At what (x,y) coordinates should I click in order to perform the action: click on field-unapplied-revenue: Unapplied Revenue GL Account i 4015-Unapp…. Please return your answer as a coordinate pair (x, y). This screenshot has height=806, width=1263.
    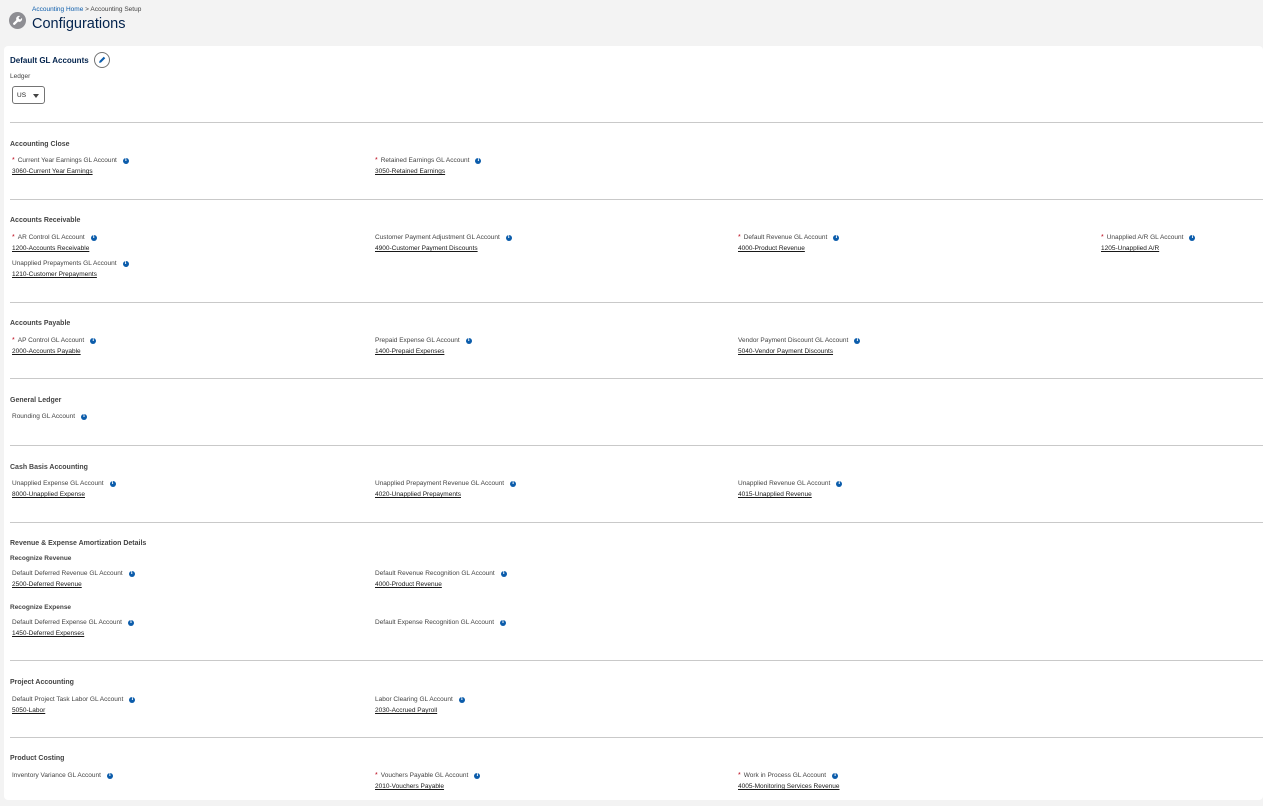
    Looking at the image, I should click on (790, 488).